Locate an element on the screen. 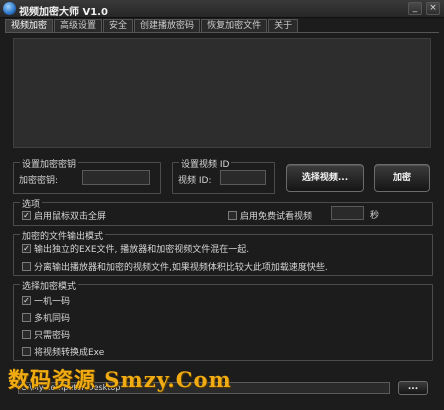 The image size is (444, 410). video-id-input is located at coordinates (243, 177).